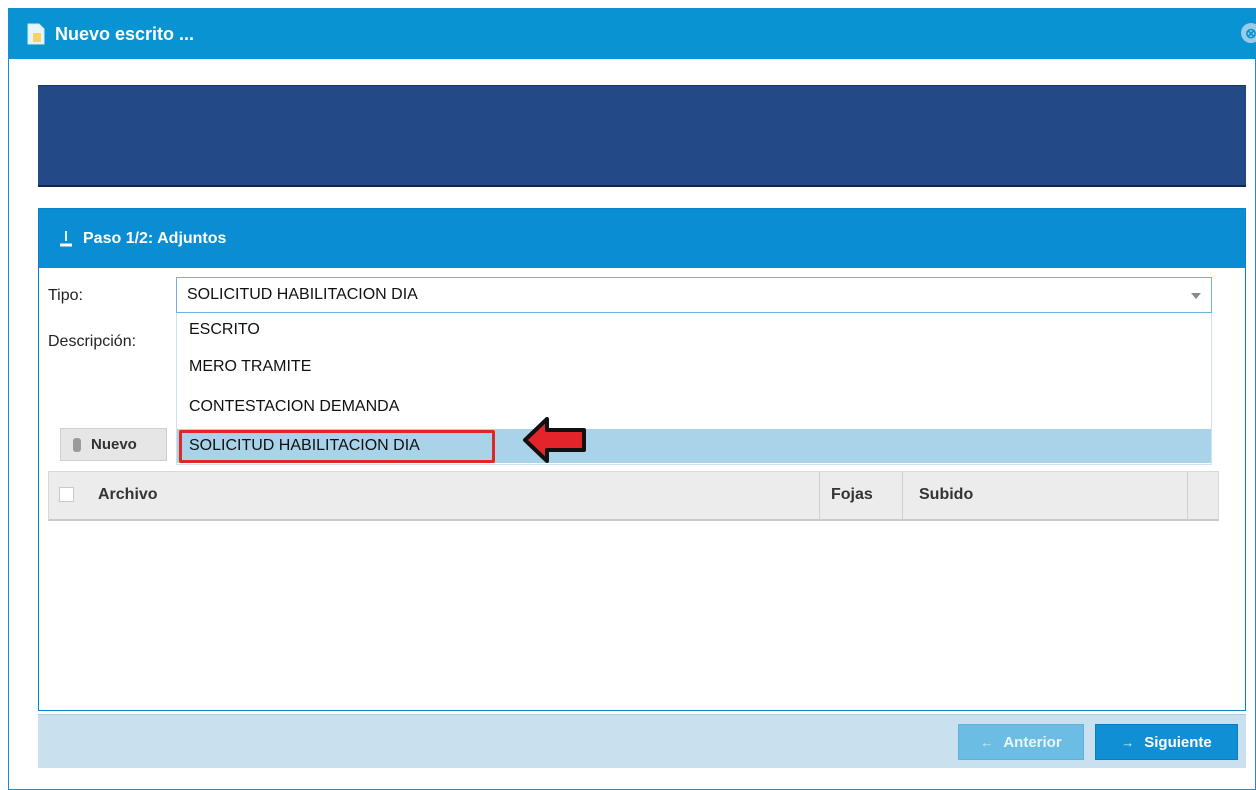  What do you see at coordinates (694, 330) in the screenshot?
I see `option-escrito: ESCRITO` at bounding box center [694, 330].